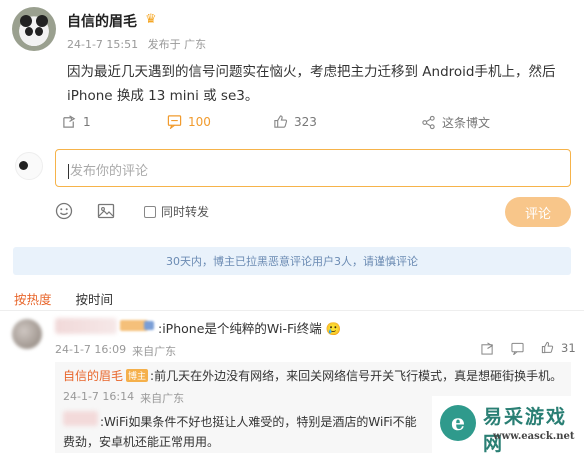 The height and width of the screenshot is (453, 584). I want to click on commenter-badge, so click(137, 325).